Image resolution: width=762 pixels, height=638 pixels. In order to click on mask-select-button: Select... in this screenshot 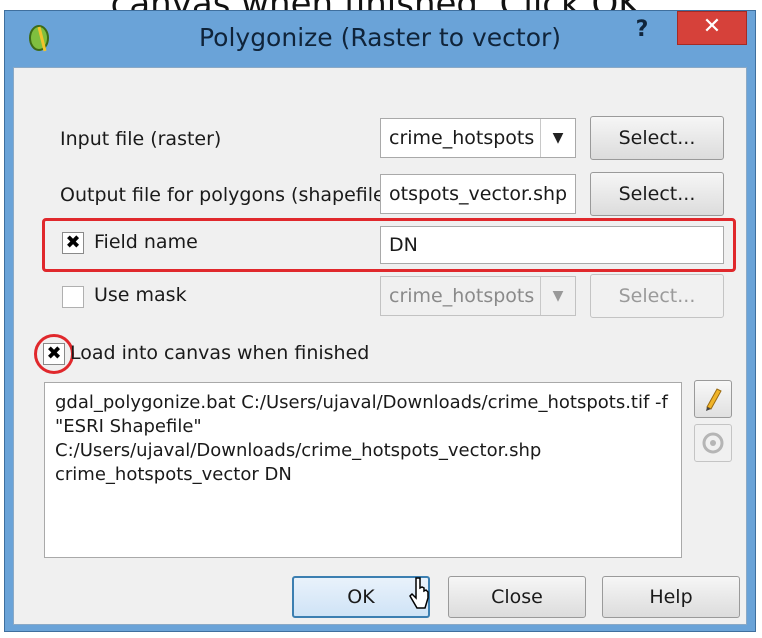, I will do `click(657, 296)`.